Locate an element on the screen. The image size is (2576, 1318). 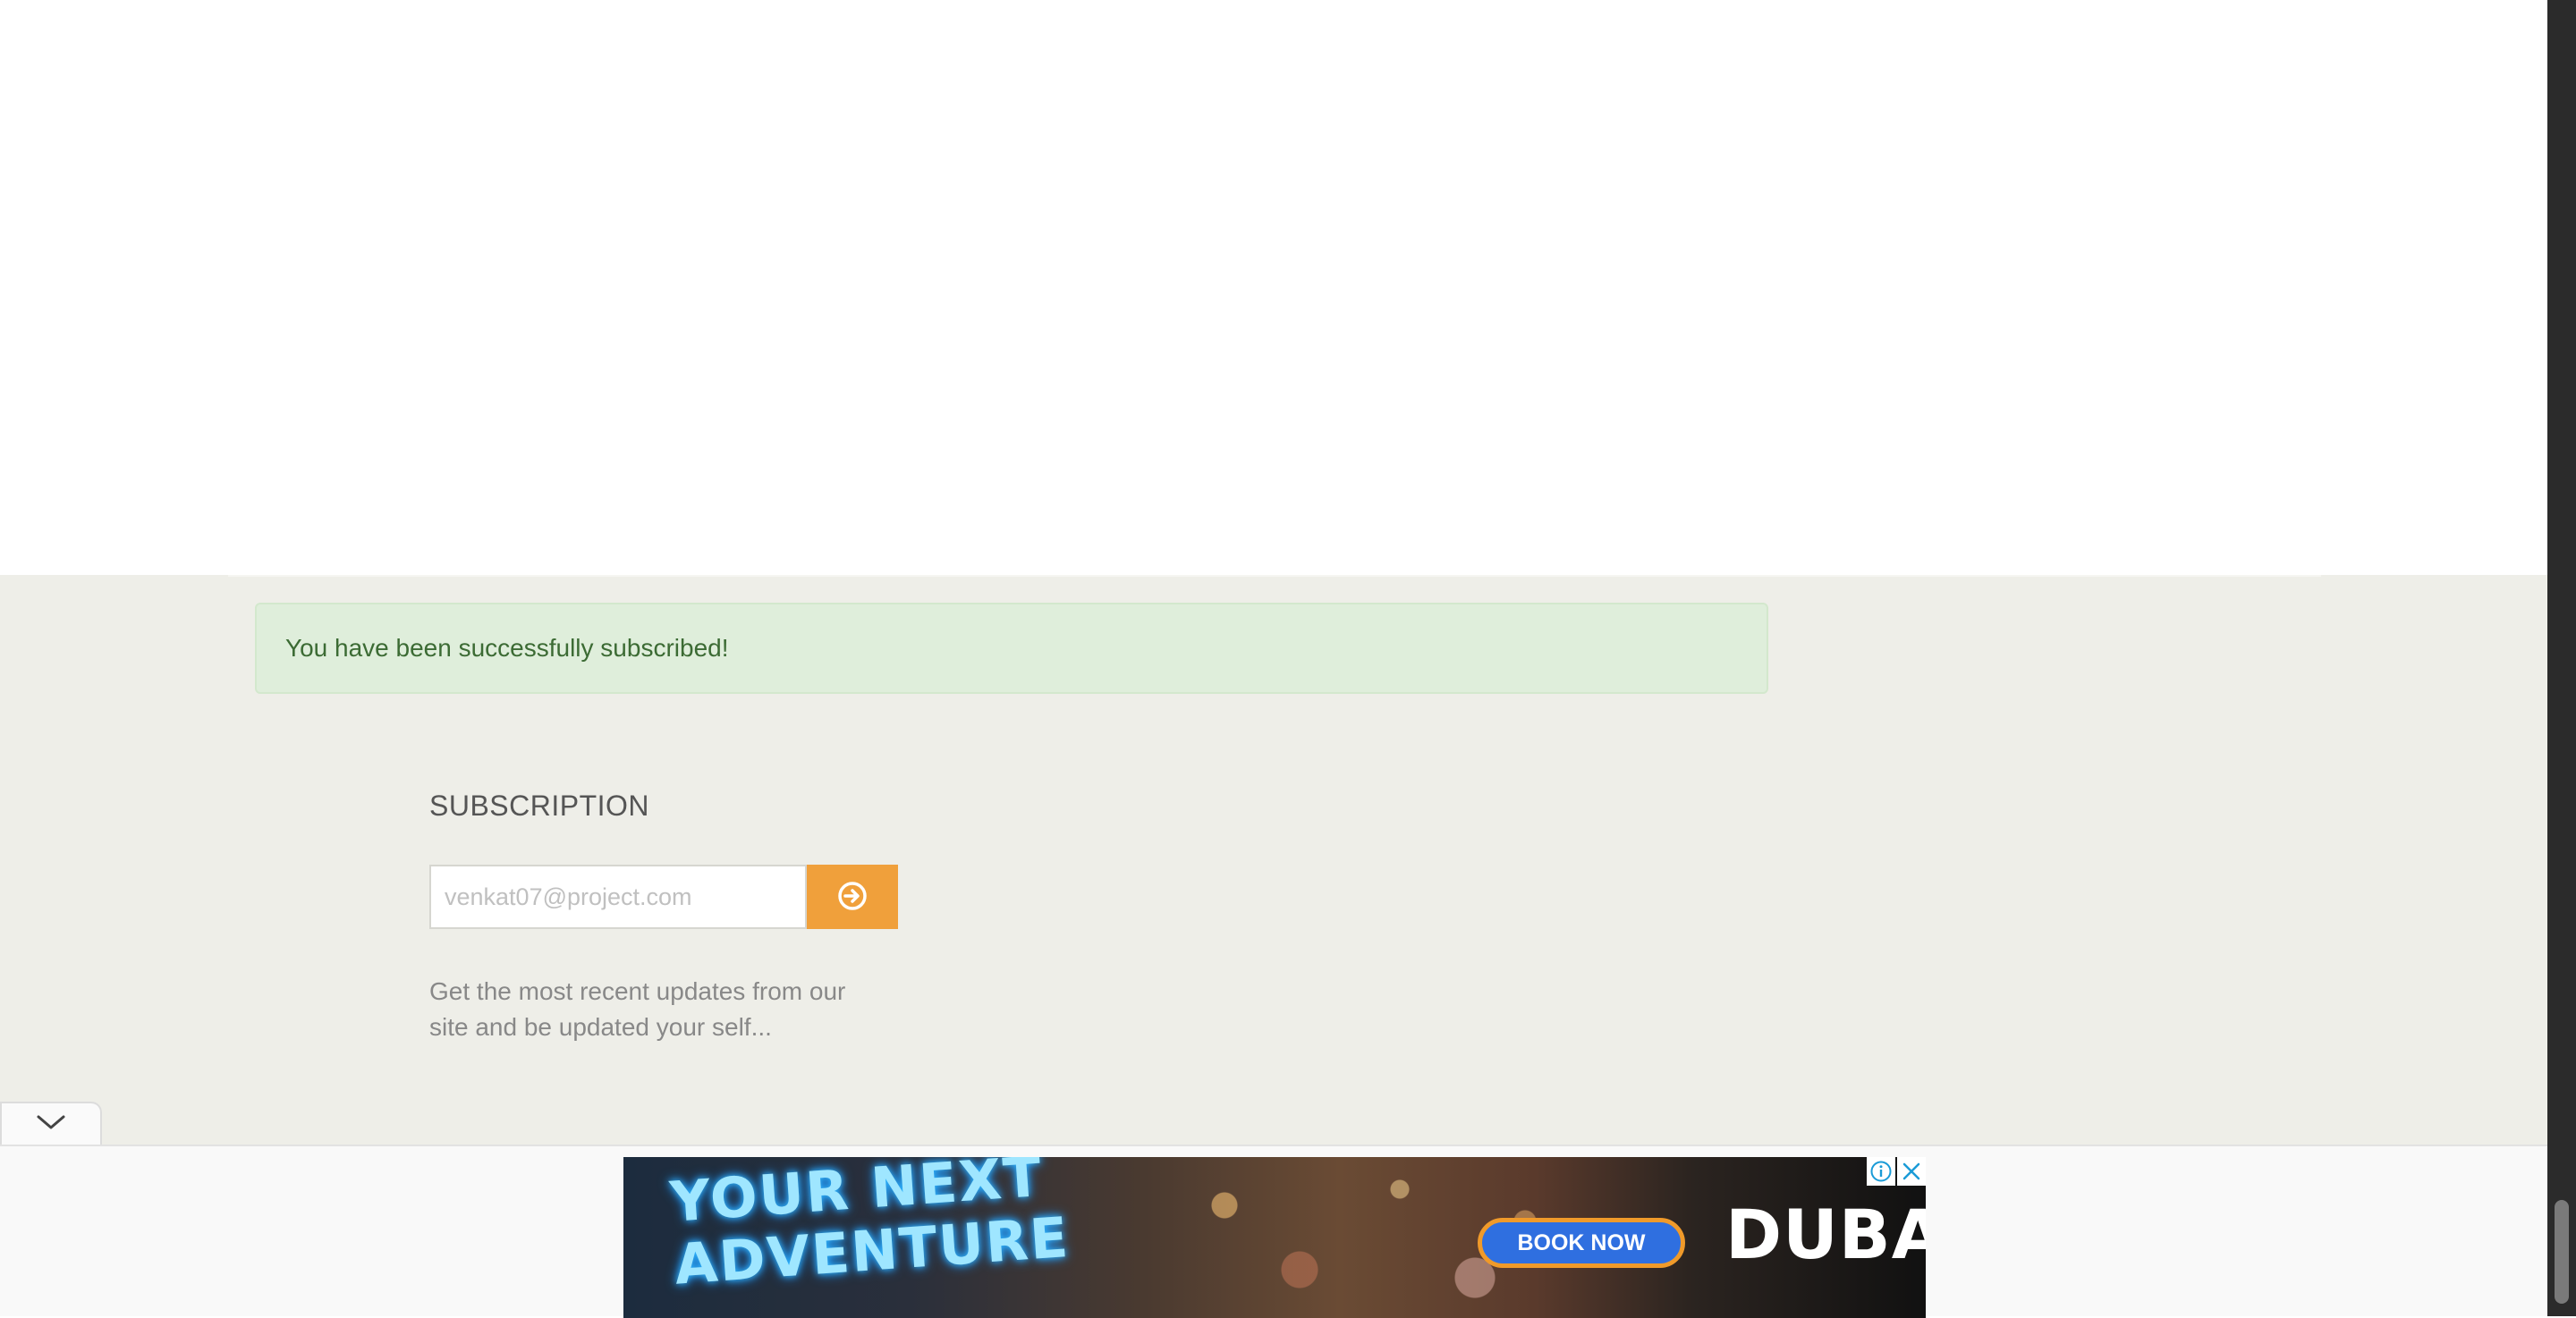
ad-headline: YOUR NEXT ADVENTURE is located at coordinates (869, 1227).